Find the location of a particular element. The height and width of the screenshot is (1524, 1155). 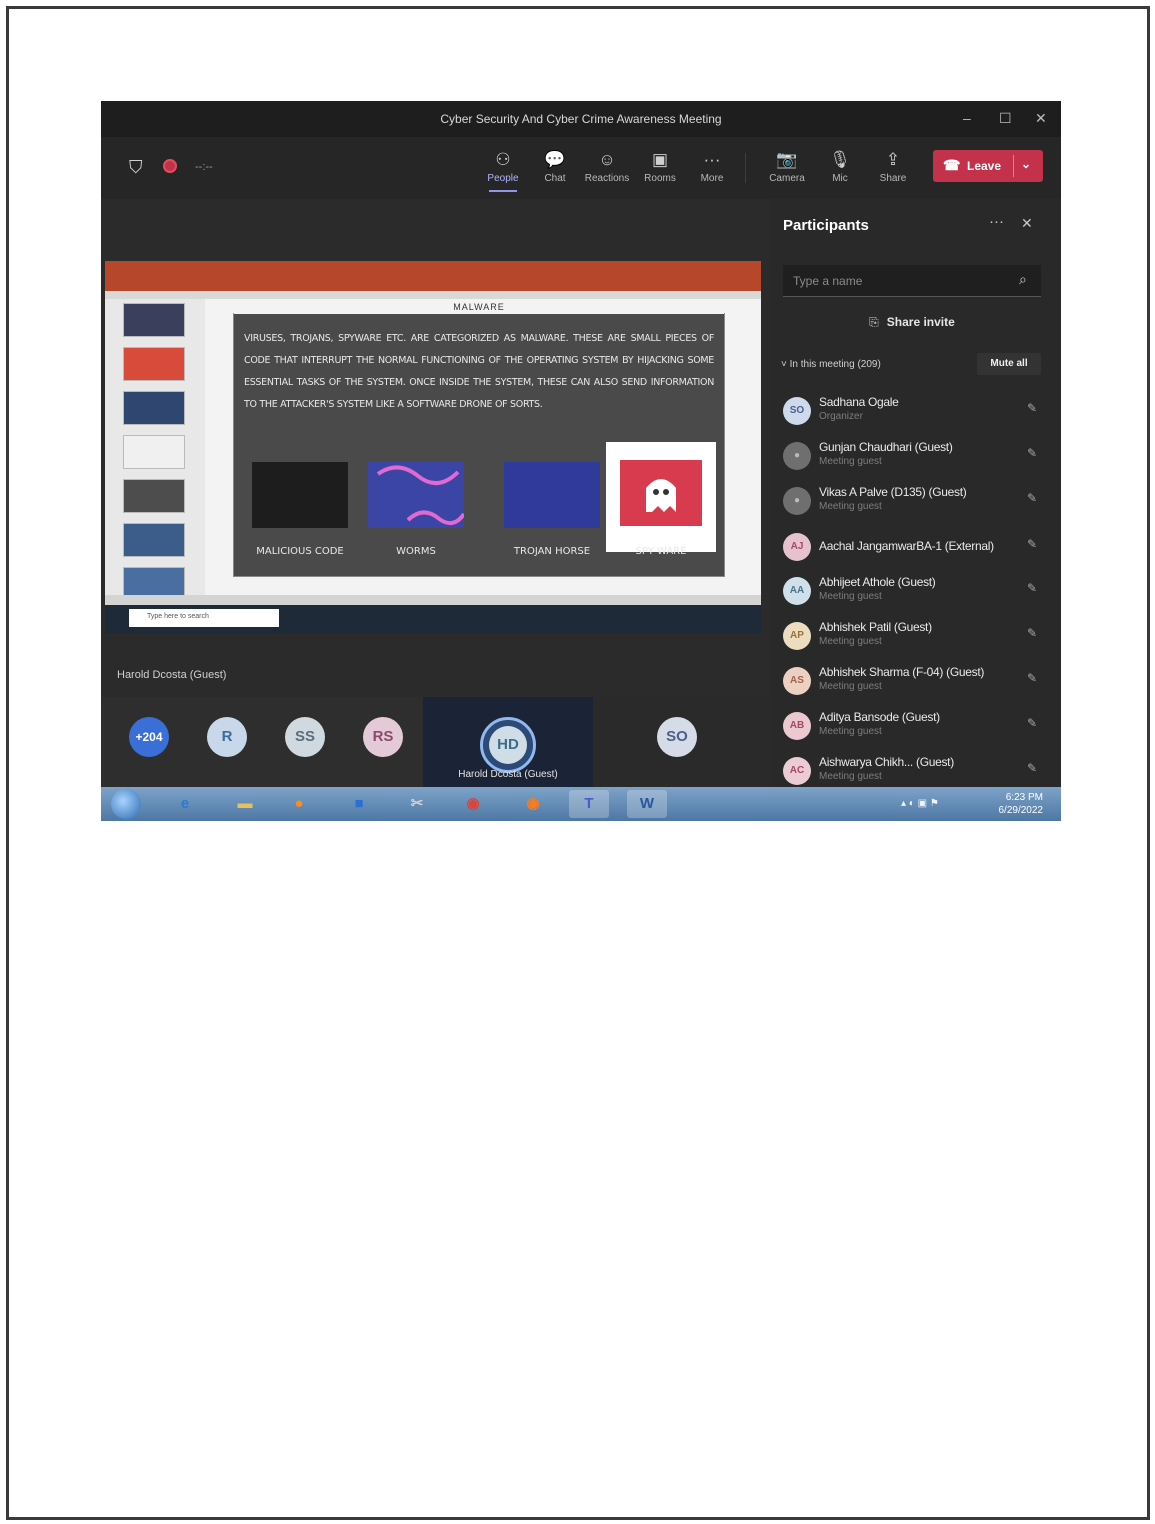

media-player-icon: ● is located at coordinates (299, 804).